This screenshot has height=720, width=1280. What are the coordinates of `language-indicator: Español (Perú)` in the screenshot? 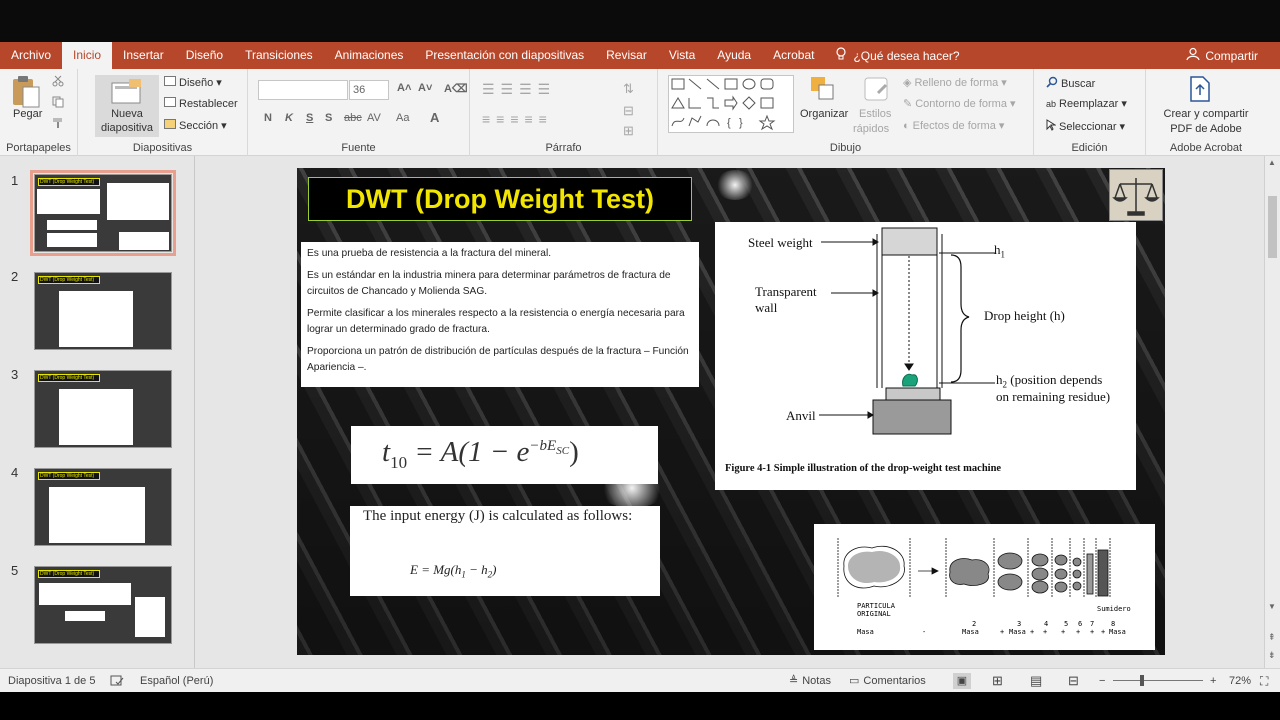 It's located at (176, 681).